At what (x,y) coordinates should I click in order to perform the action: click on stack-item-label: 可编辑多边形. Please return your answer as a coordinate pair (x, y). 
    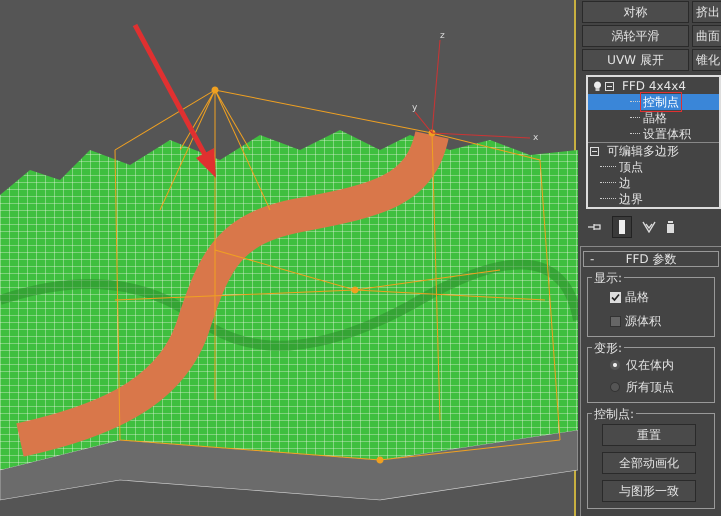
    Looking at the image, I should click on (643, 151).